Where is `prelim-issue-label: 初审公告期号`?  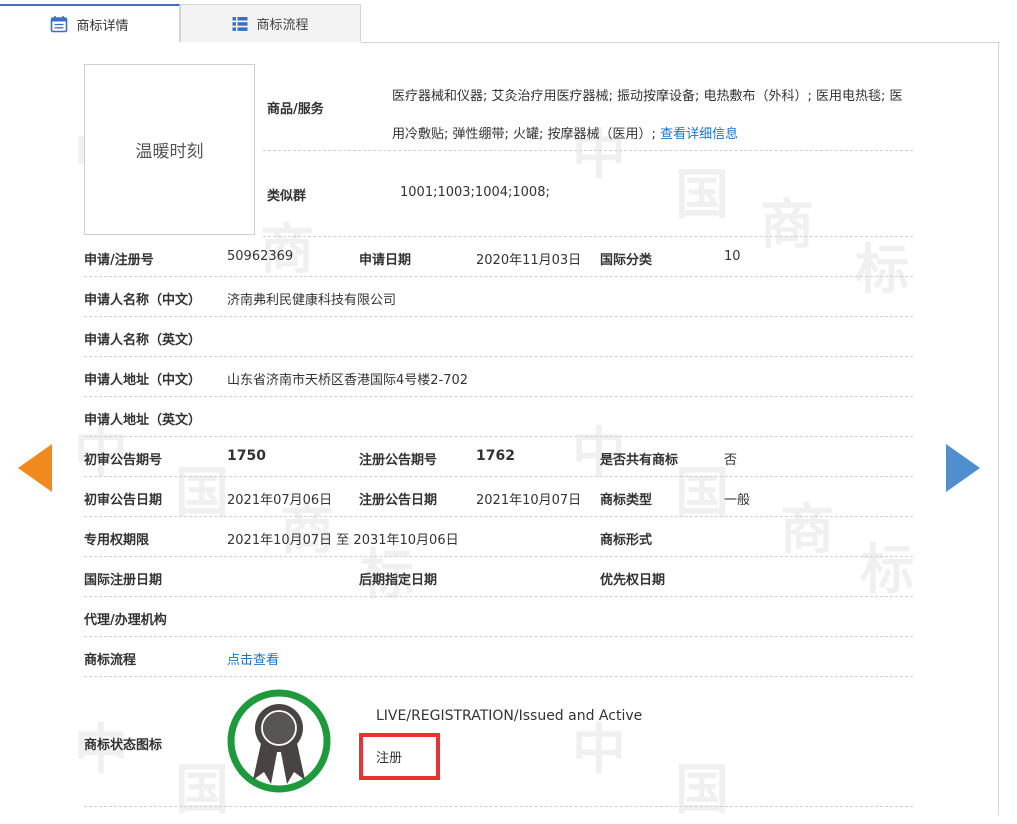 prelim-issue-label: 初审公告期号 is located at coordinates (123, 460).